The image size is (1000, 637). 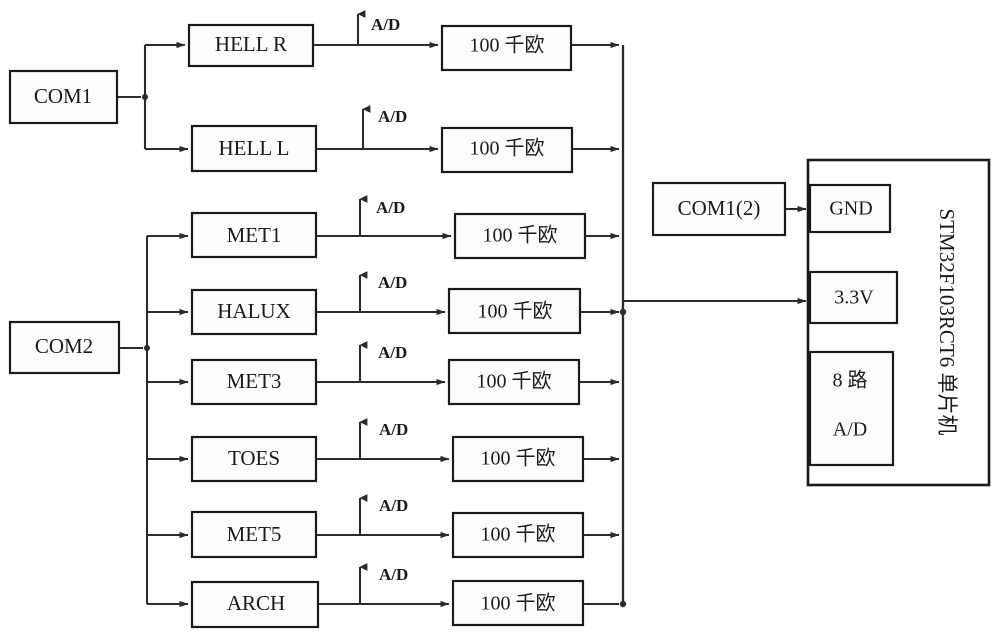 What do you see at coordinates (623, 312) in the screenshot?
I see `junction-bus-halux` at bounding box center [623, 312].